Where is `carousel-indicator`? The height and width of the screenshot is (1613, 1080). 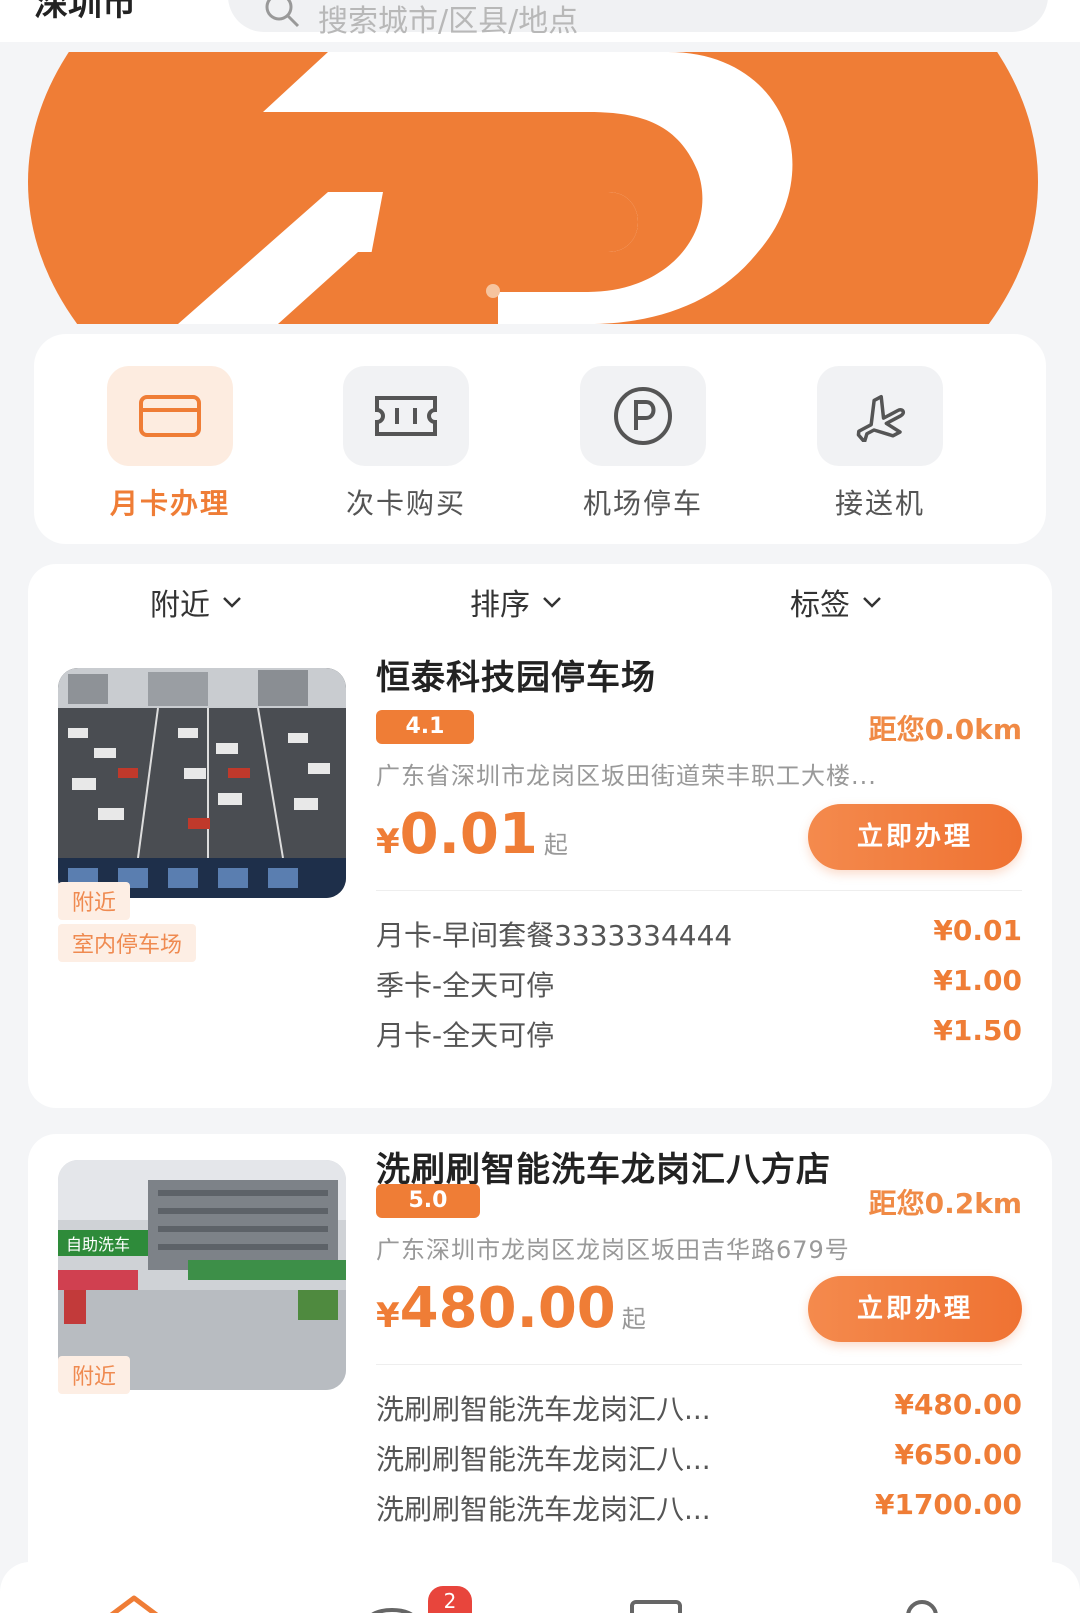
carousel-indicator is located at coordinates (493, 291).